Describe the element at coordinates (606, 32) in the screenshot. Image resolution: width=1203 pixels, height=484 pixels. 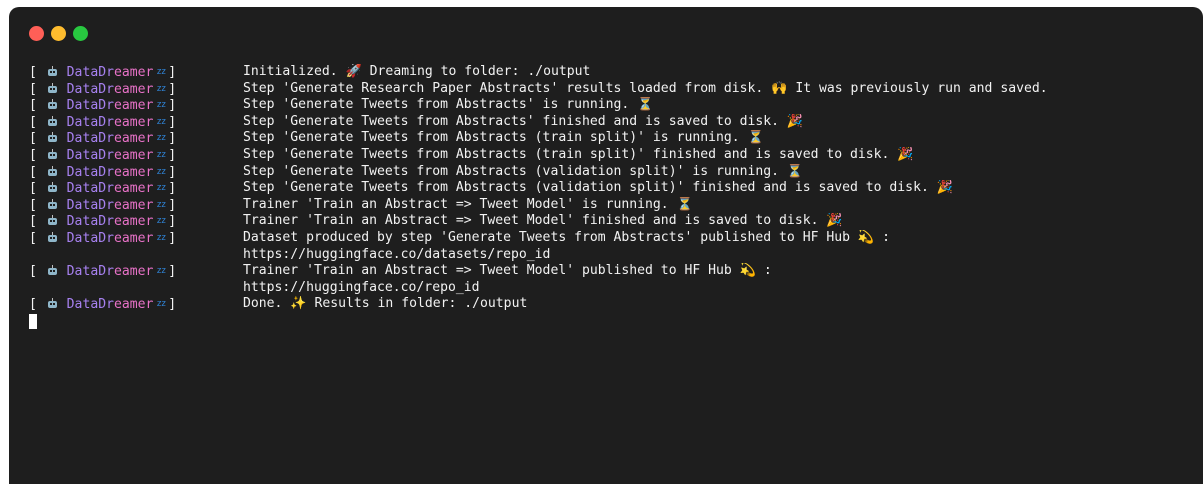
I see `title-bar` at that location.